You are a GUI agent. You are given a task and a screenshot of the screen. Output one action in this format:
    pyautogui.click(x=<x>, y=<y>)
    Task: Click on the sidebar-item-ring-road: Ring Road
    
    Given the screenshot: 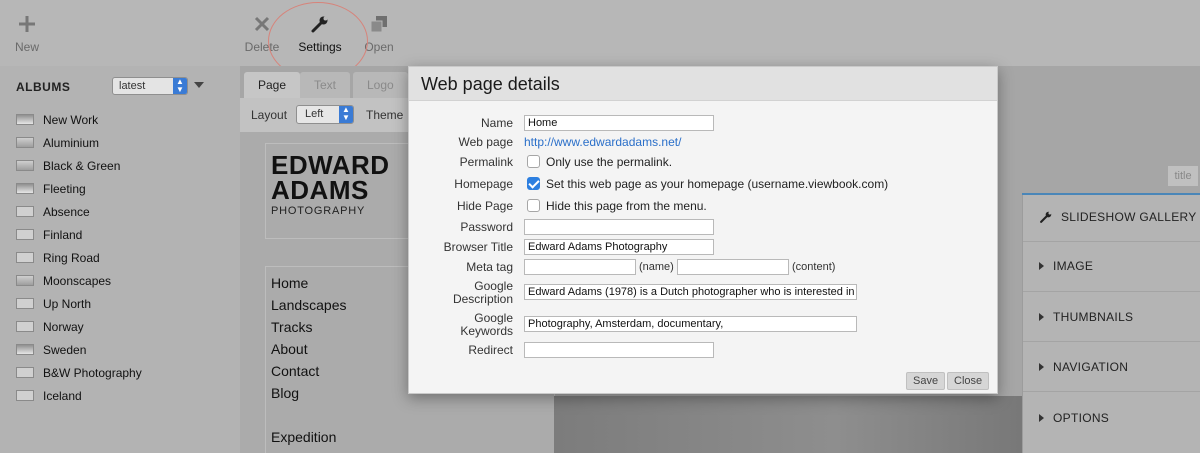 What is the action you would take?
    pyautogui.click(x=79, y=257)
    